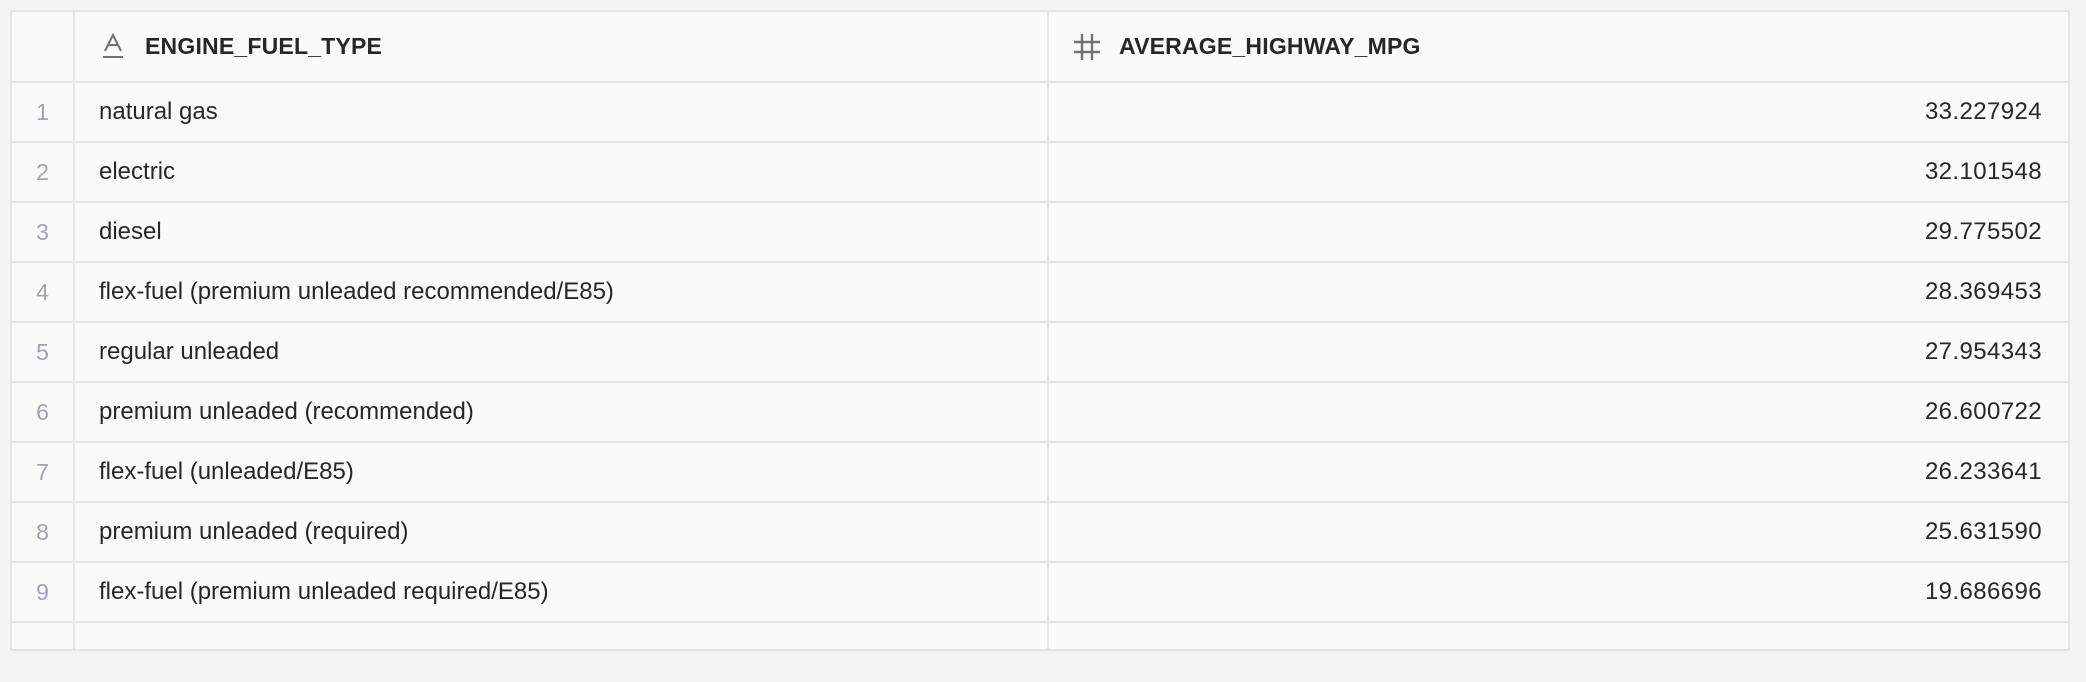 The image size is (2086, 682). I want to click on average-highway-mpg-cell: 26.233641, so click(1558, 472).